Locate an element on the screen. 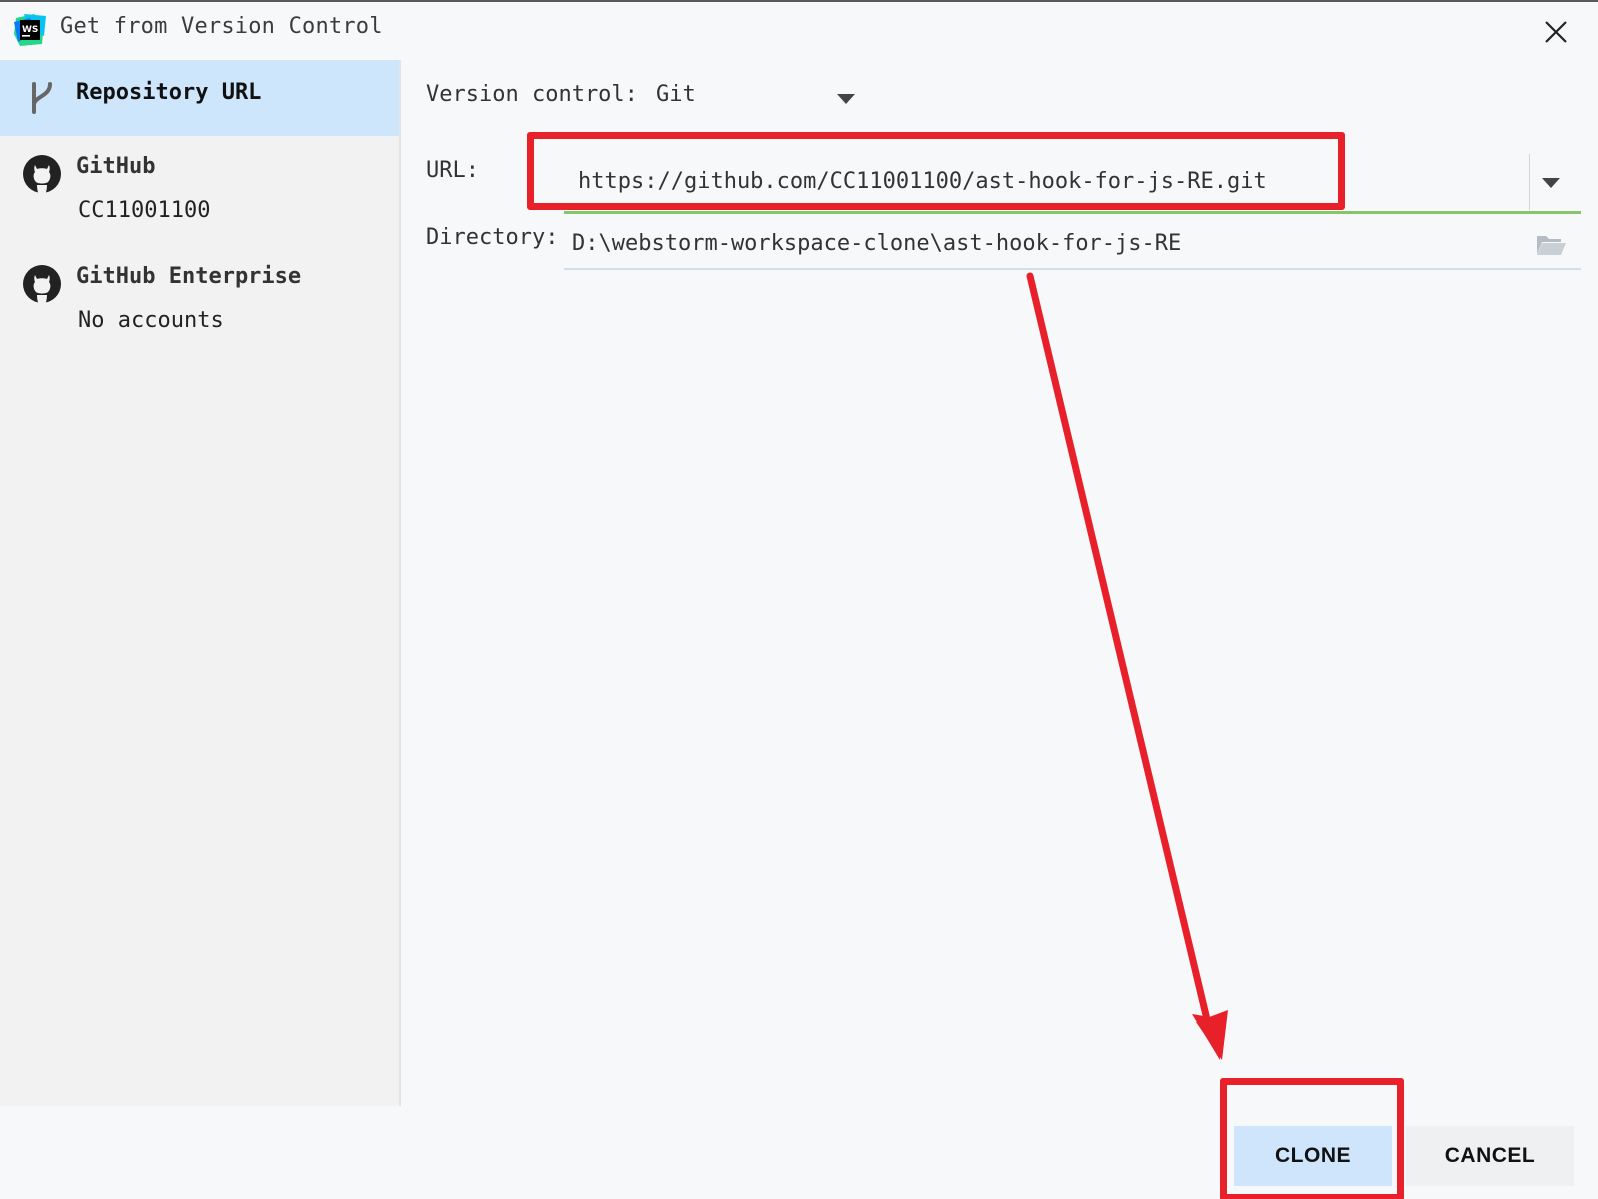 The image size is (1598, 1199). url-field is located at coordinates (1072, 183).